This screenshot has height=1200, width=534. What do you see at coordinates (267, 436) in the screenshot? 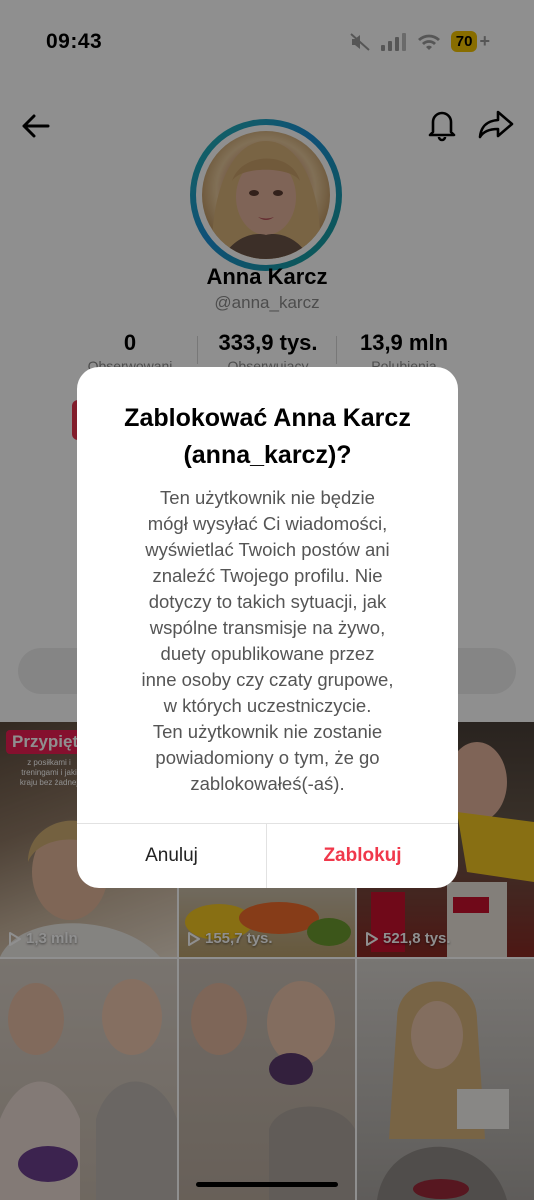
I see `dialog-title: Zablokować Anna Karcz (anna_karcz)?` at bounding box center [267, 436].